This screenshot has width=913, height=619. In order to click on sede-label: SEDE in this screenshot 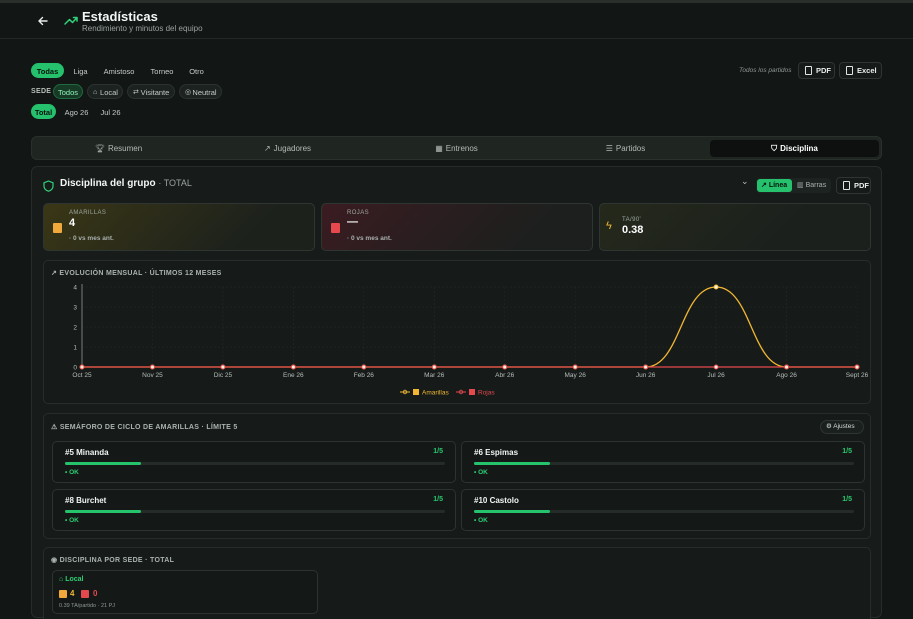, I will do `click(41, 91)`.